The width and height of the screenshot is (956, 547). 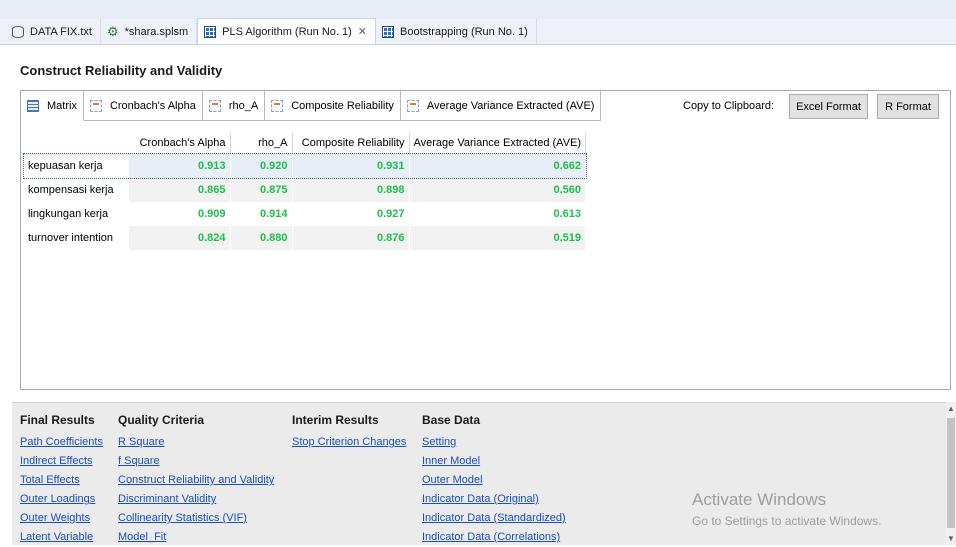 What do you see at coordinates (498, 190) in the screenshot?
I see `table-cell: 0.560` at bounding box center [498, 190].